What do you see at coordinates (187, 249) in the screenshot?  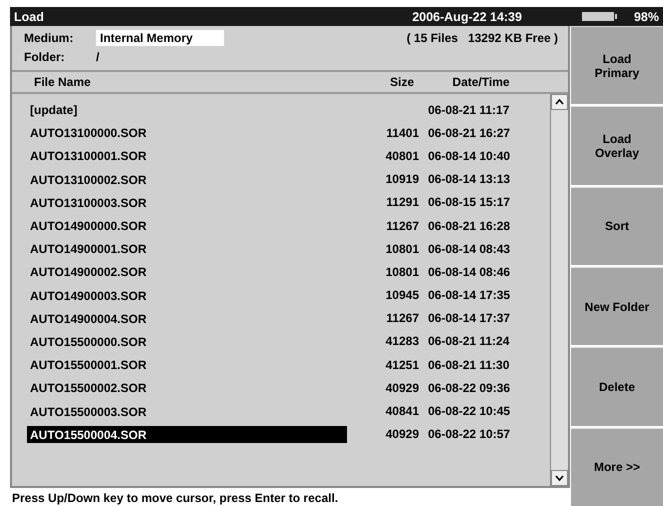 I see `file-name: AUTO14900001.SOR` at bounding box center [187, 249].